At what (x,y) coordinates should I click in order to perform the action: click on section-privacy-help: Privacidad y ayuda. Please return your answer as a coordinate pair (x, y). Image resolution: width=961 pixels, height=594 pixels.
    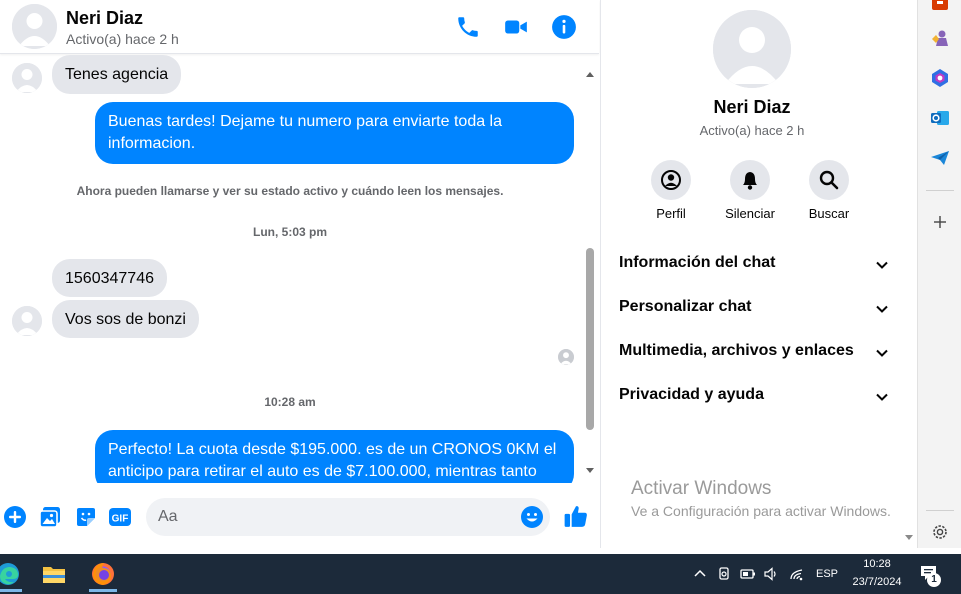
    Looking at the image, I should click on (754, 396).